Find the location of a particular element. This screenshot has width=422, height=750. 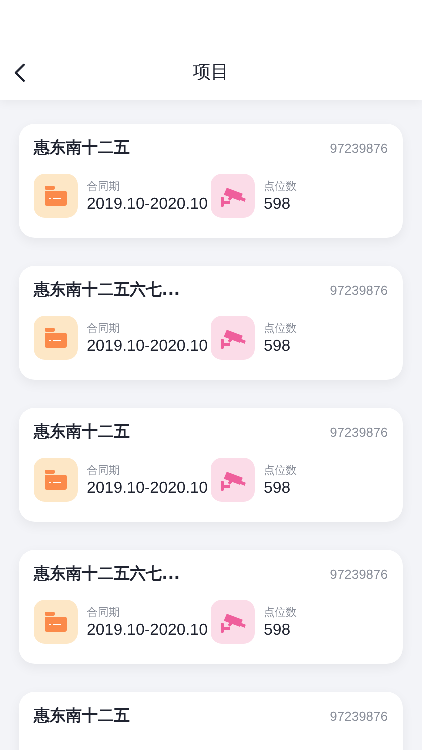

page-title: 项目 is located at coordinates (211, 72).